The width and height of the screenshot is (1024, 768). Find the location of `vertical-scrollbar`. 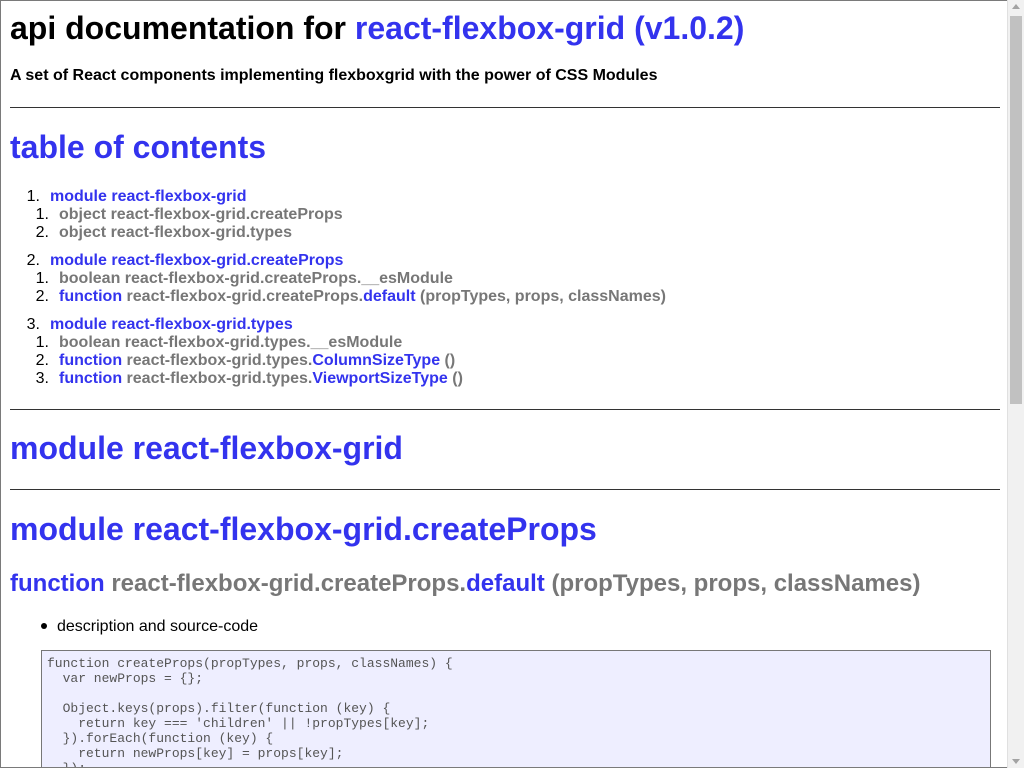

vertical-scrollbar is located at coordinates (1015, 384).